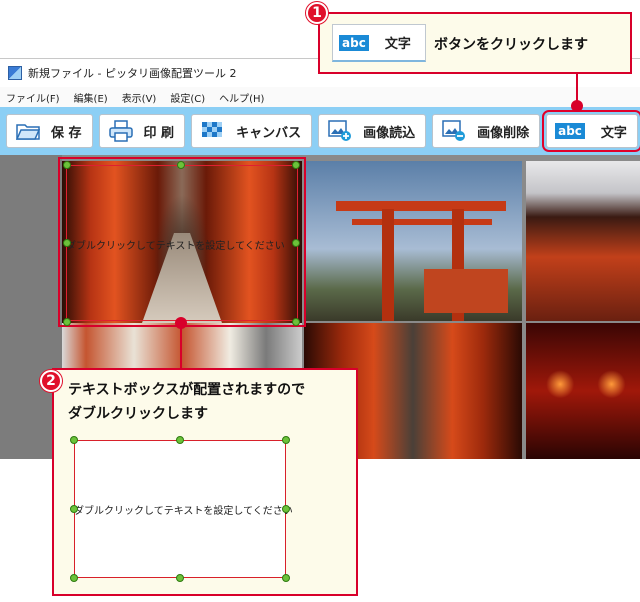  Describe the element at coordinates (180, 578) in the screenshot. I see `callout2-handle-bc` at that location.